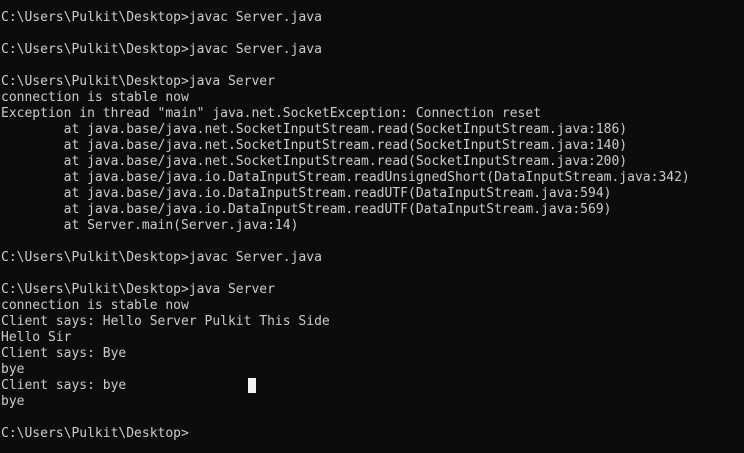 The image size is (744, 453). Describe the element at coordinates (64, 353) in the screenshot. I see `console-line: Client says: Bye` at that location.